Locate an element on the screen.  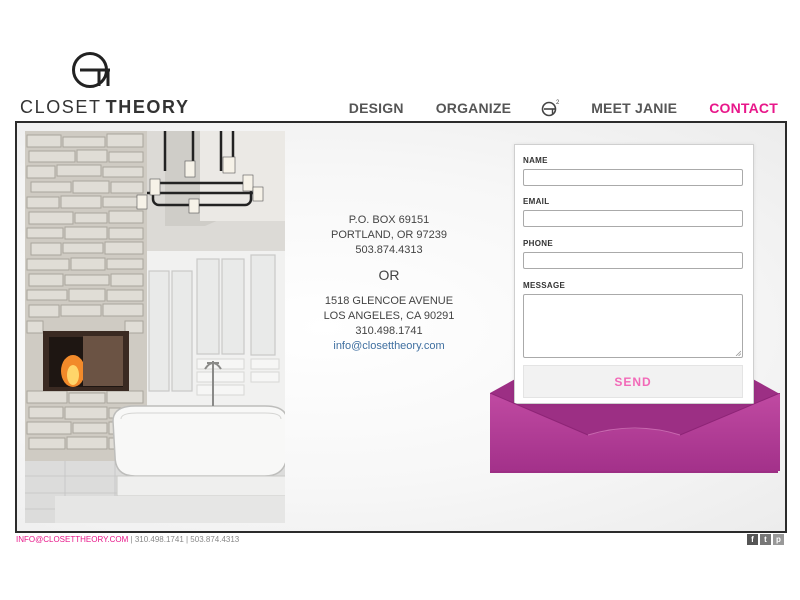
phone-label: PHONE is located at coordinates (538, 243).